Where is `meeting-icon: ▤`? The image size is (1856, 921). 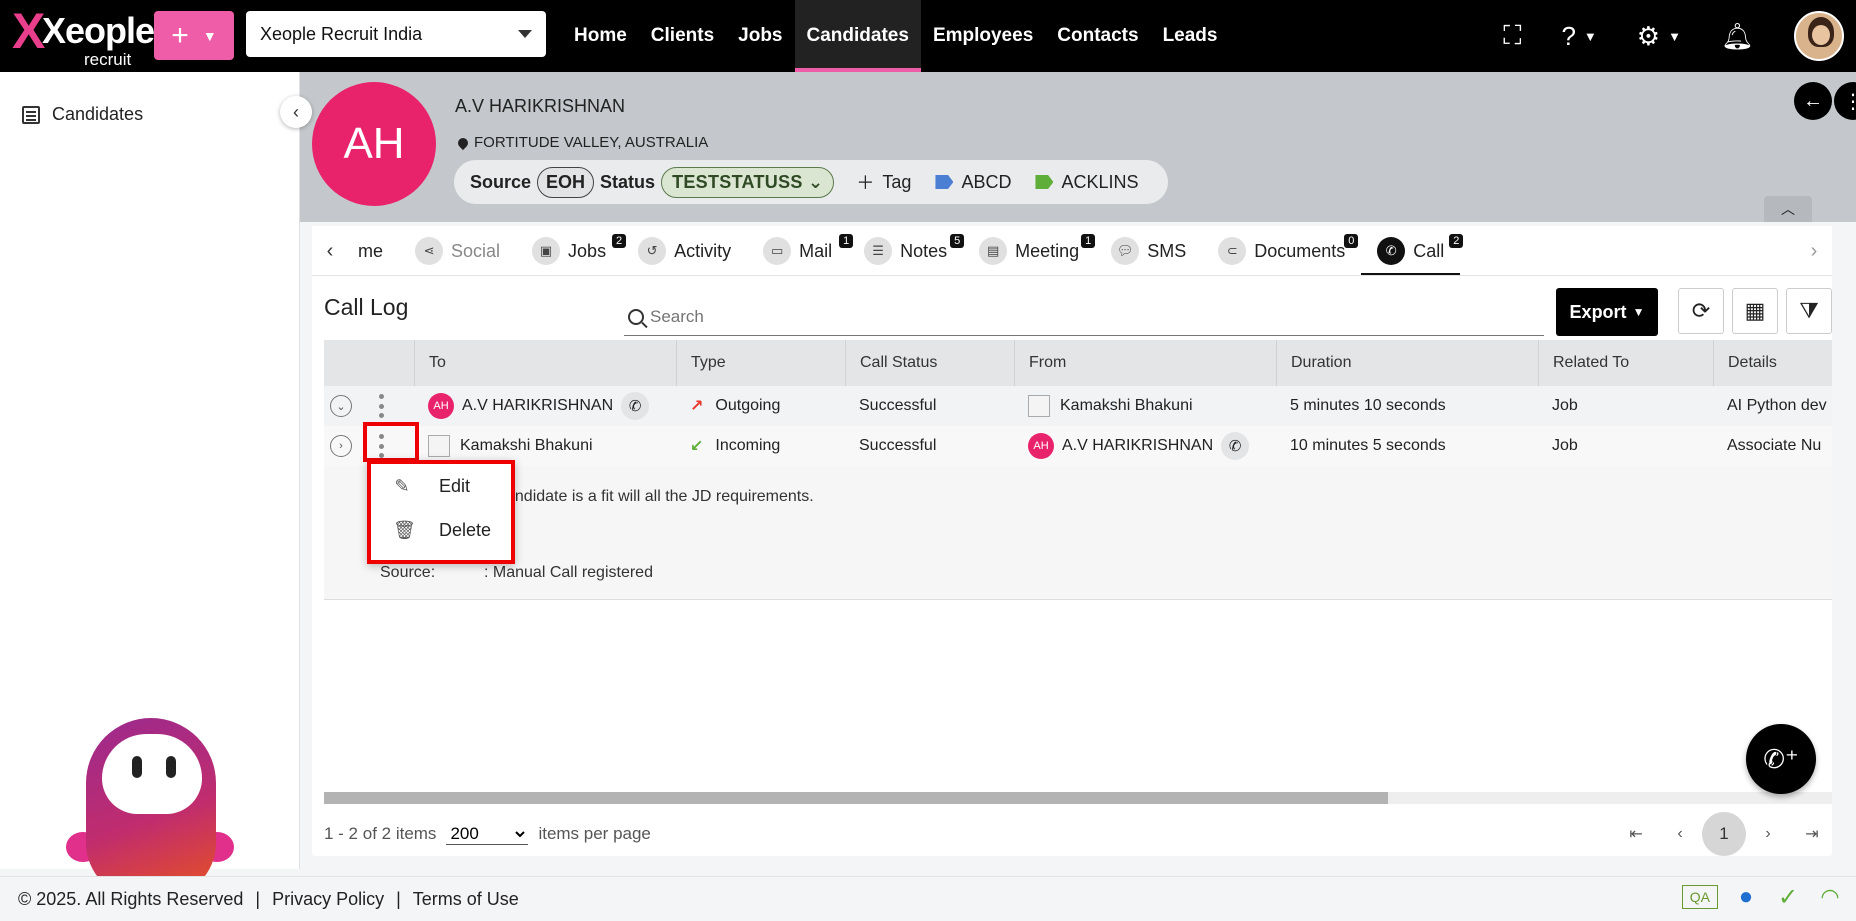
meeting-icon: ▤ is located at coordinates (993, 251).